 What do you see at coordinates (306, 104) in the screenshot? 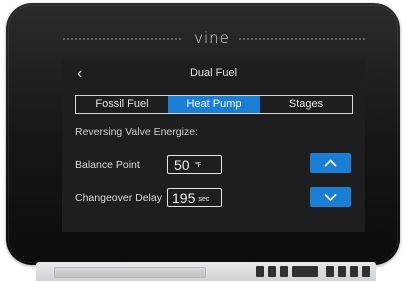
I see `tab-stages: Stages` at bounding box center [306, 104].